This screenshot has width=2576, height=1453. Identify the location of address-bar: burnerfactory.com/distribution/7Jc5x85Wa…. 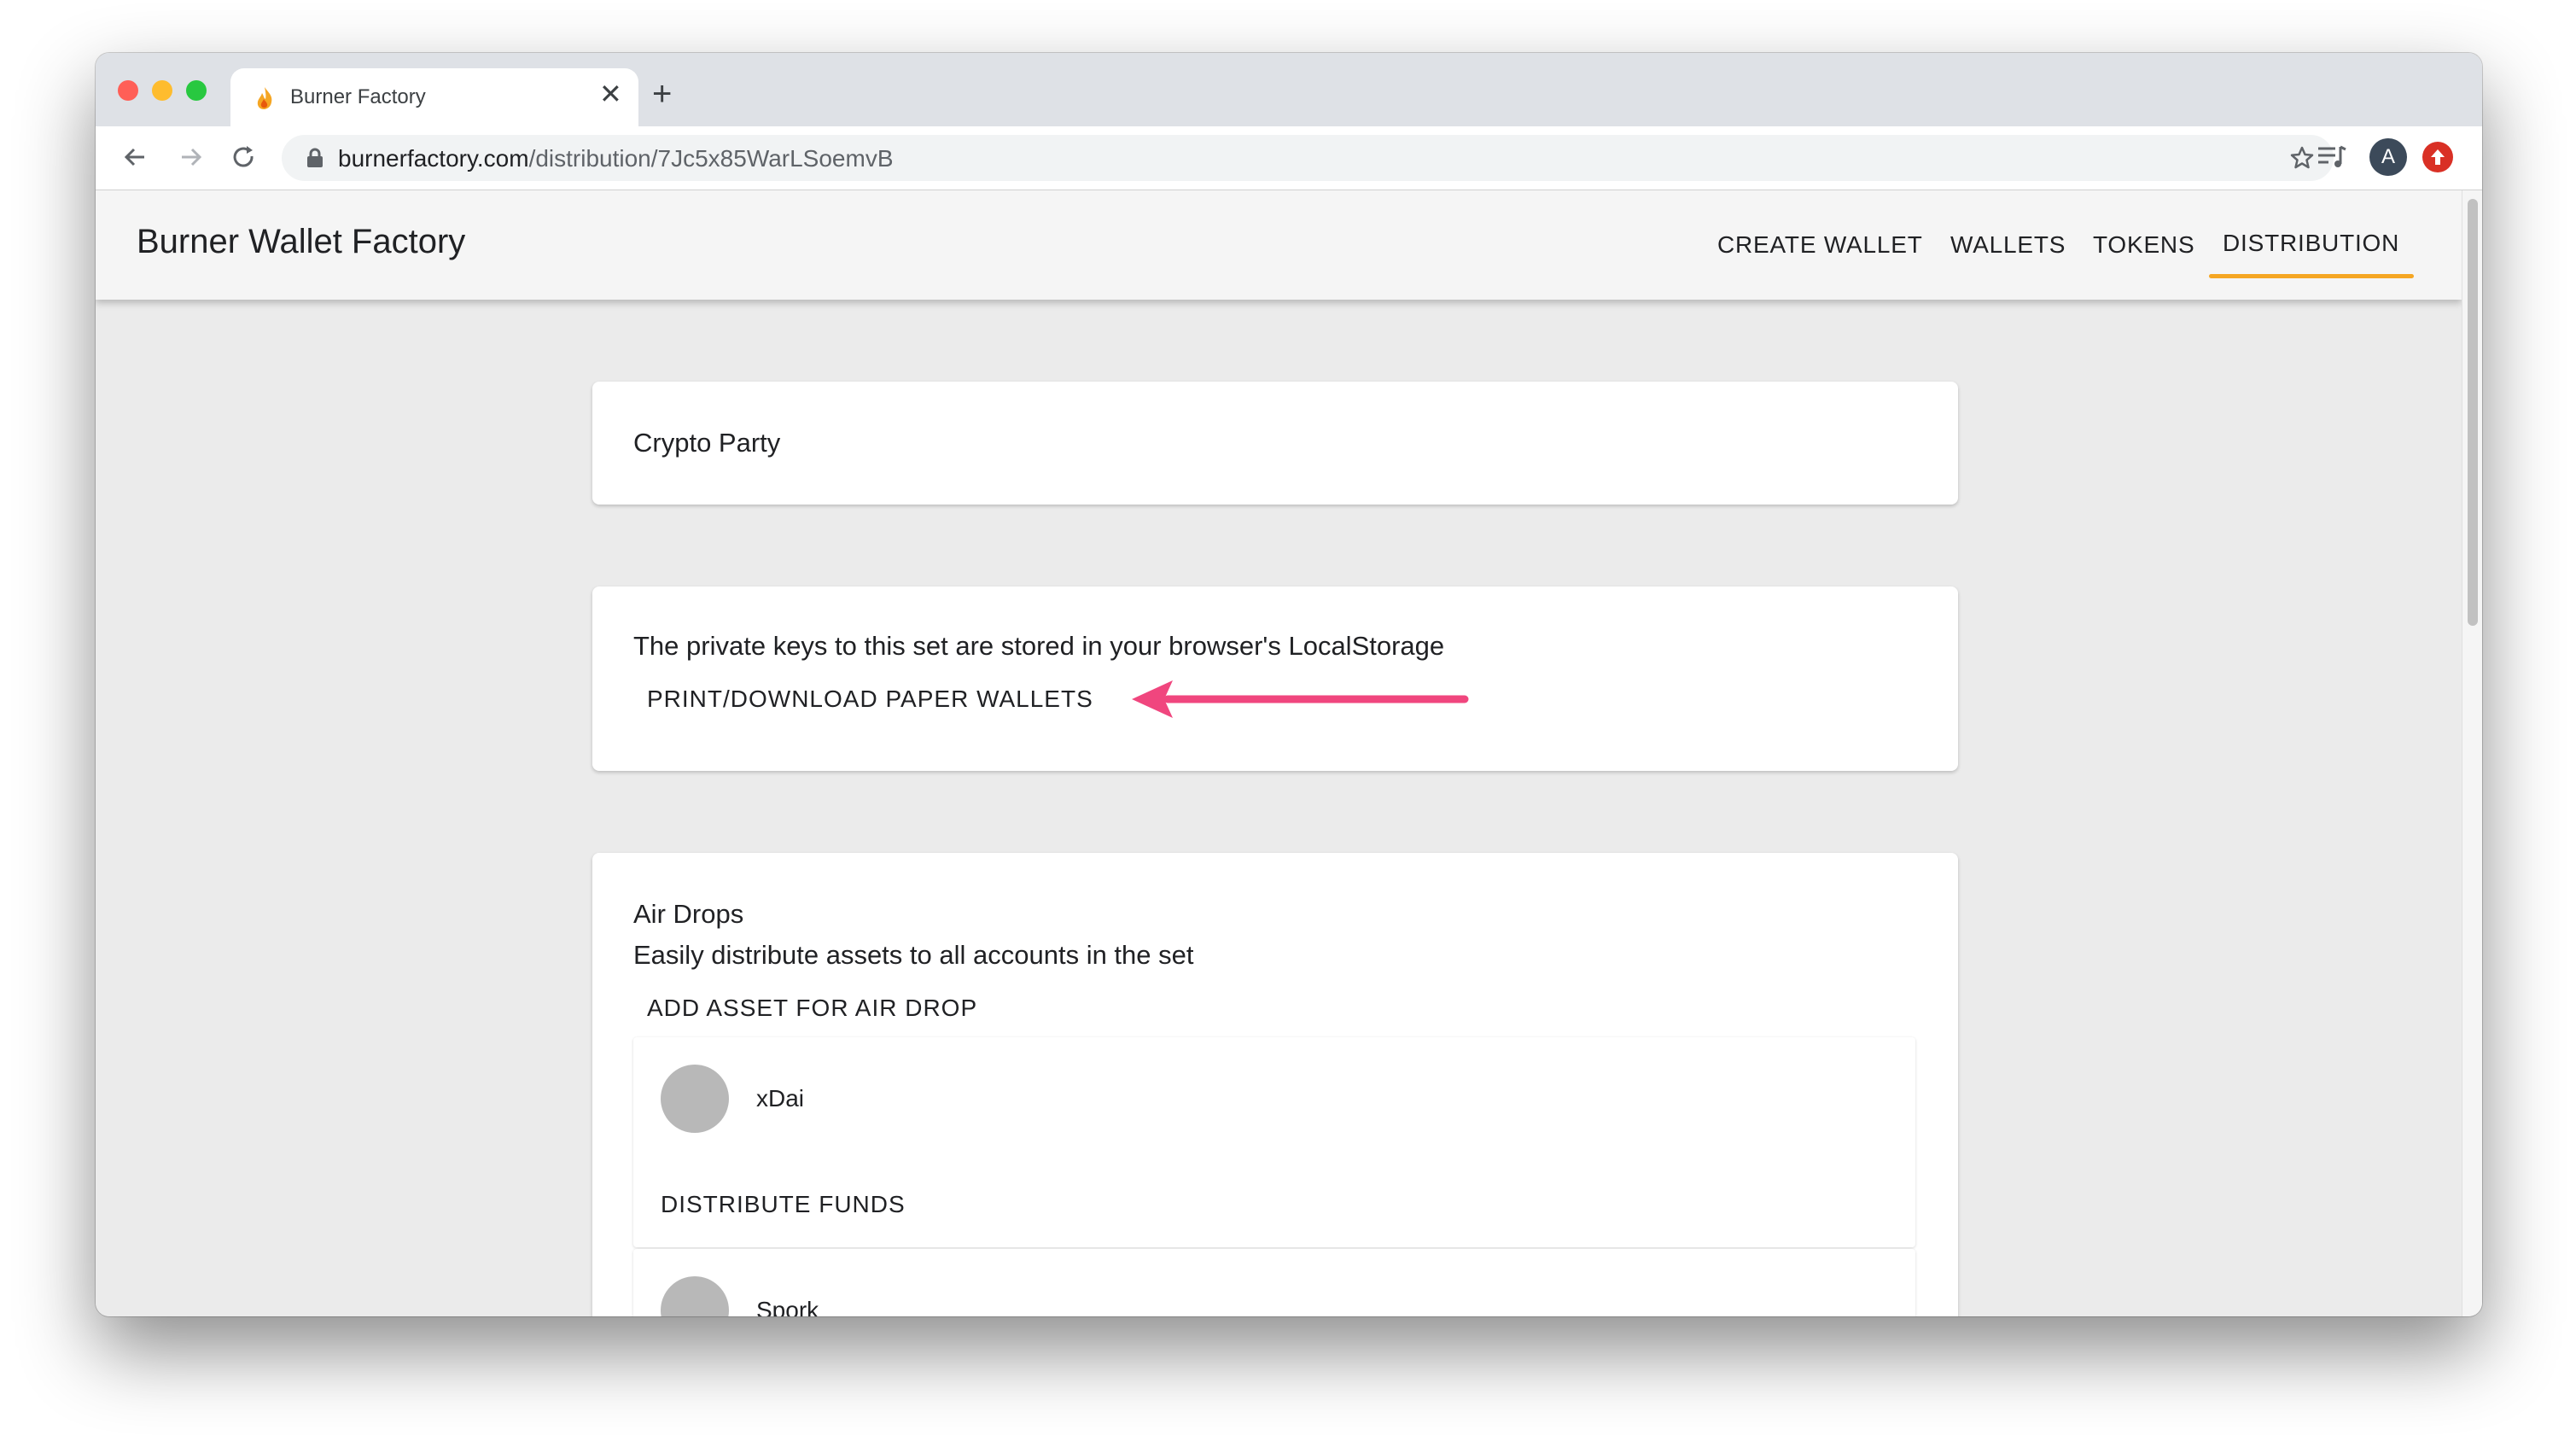
(1308, 158).